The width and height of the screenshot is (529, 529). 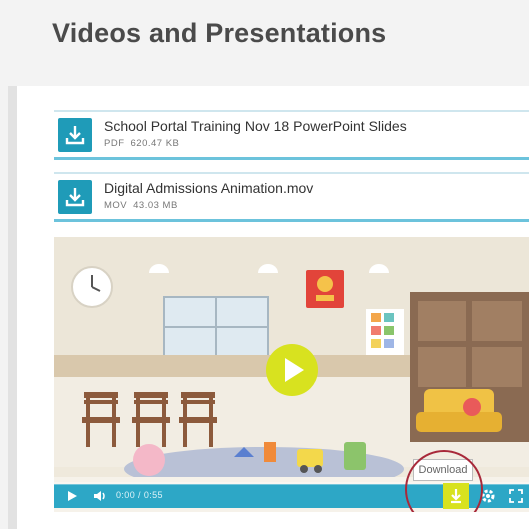 What do you see at coordinates (116, 205) in the screenshot?
I see `file-type: MOV` at bounding box center [116, 205].